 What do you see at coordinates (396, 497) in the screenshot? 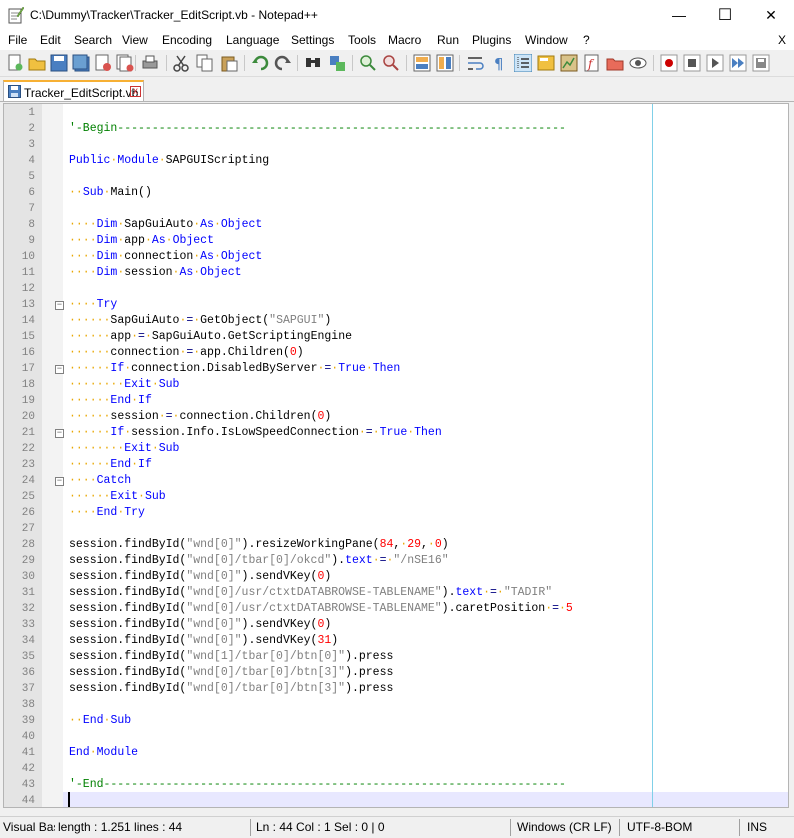
I see `code-line: 25 ······Exit·Sub` at bounding box center [396, 497].